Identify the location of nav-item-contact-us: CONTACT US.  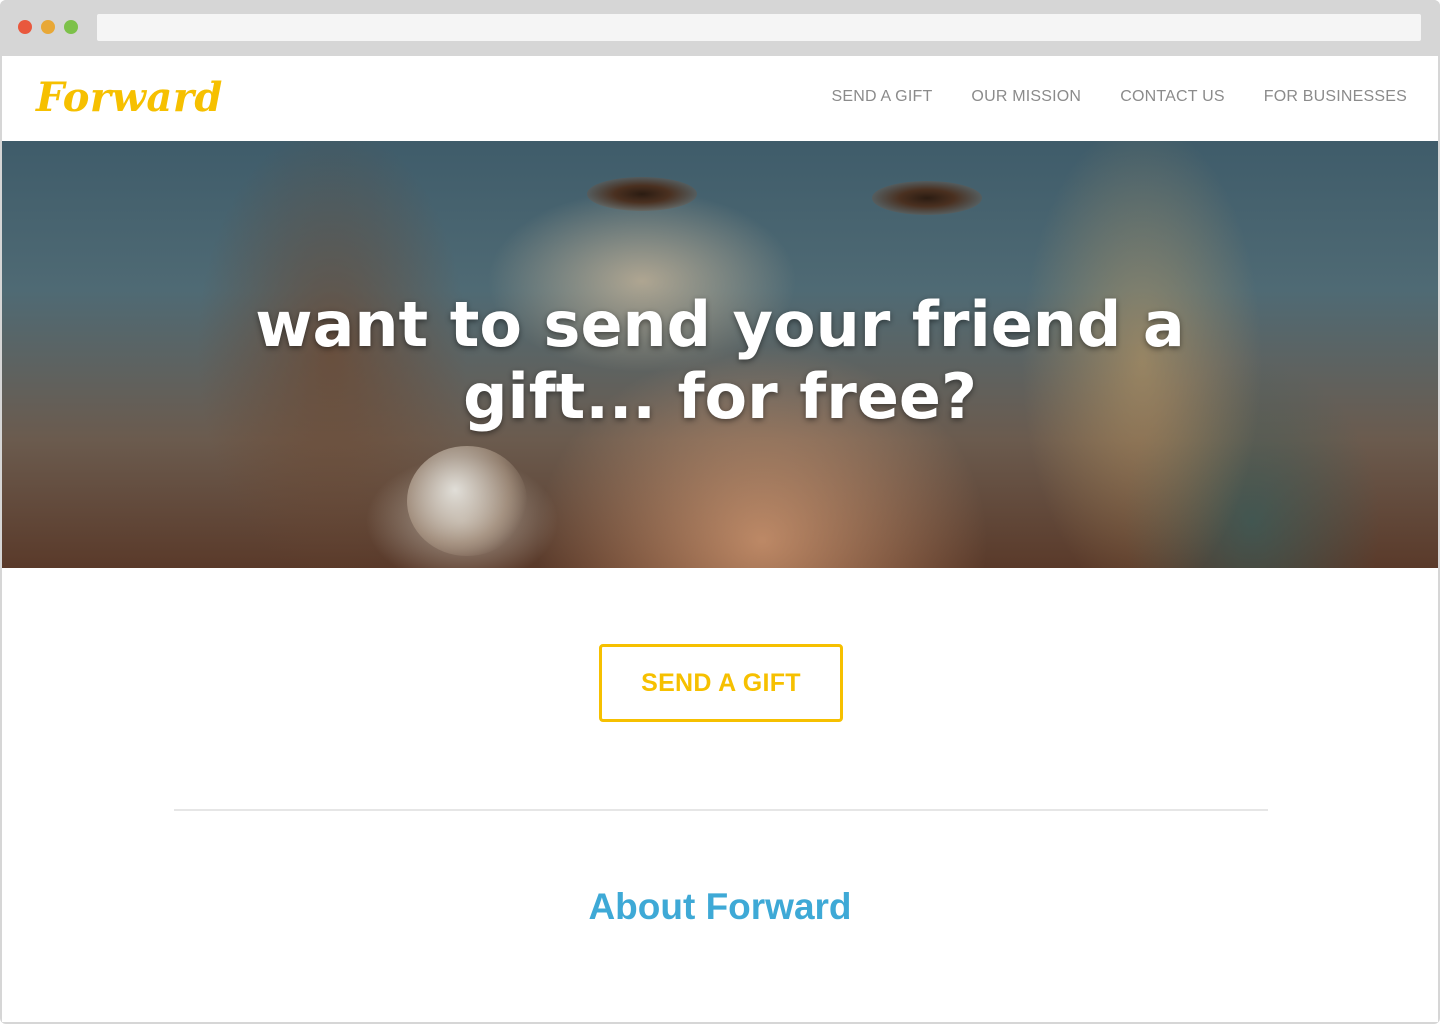
(1172, 97).